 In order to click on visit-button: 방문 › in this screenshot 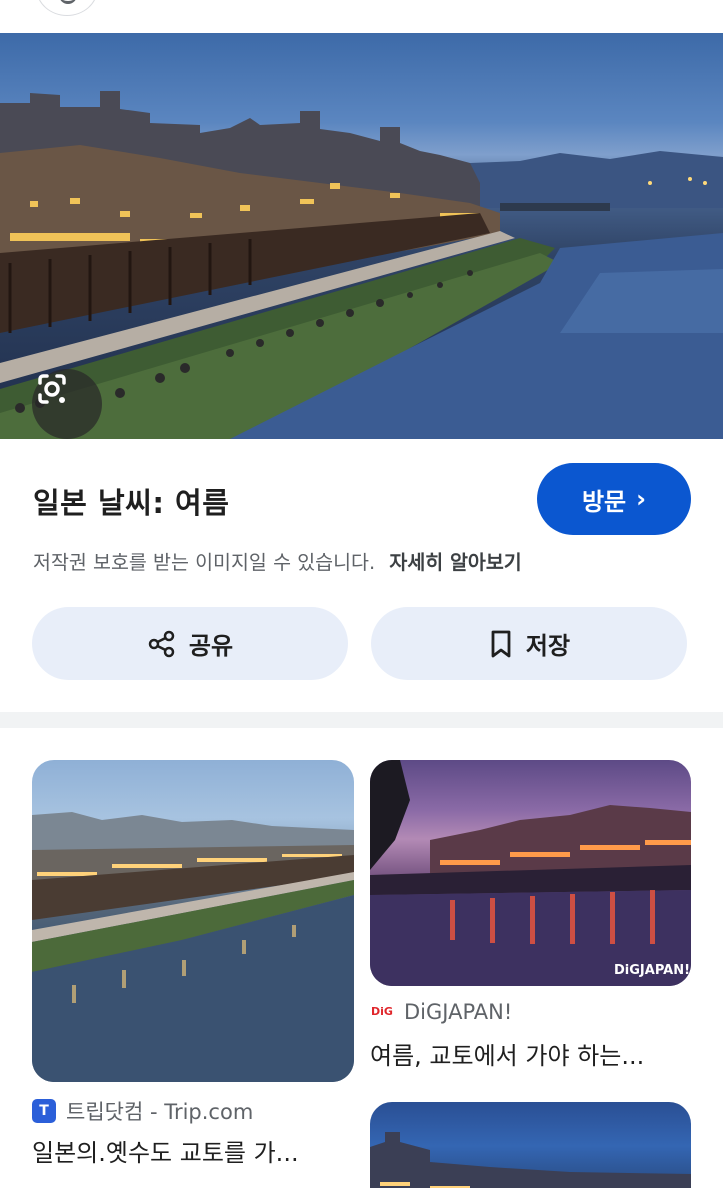, I will do `click(614, 499)`.